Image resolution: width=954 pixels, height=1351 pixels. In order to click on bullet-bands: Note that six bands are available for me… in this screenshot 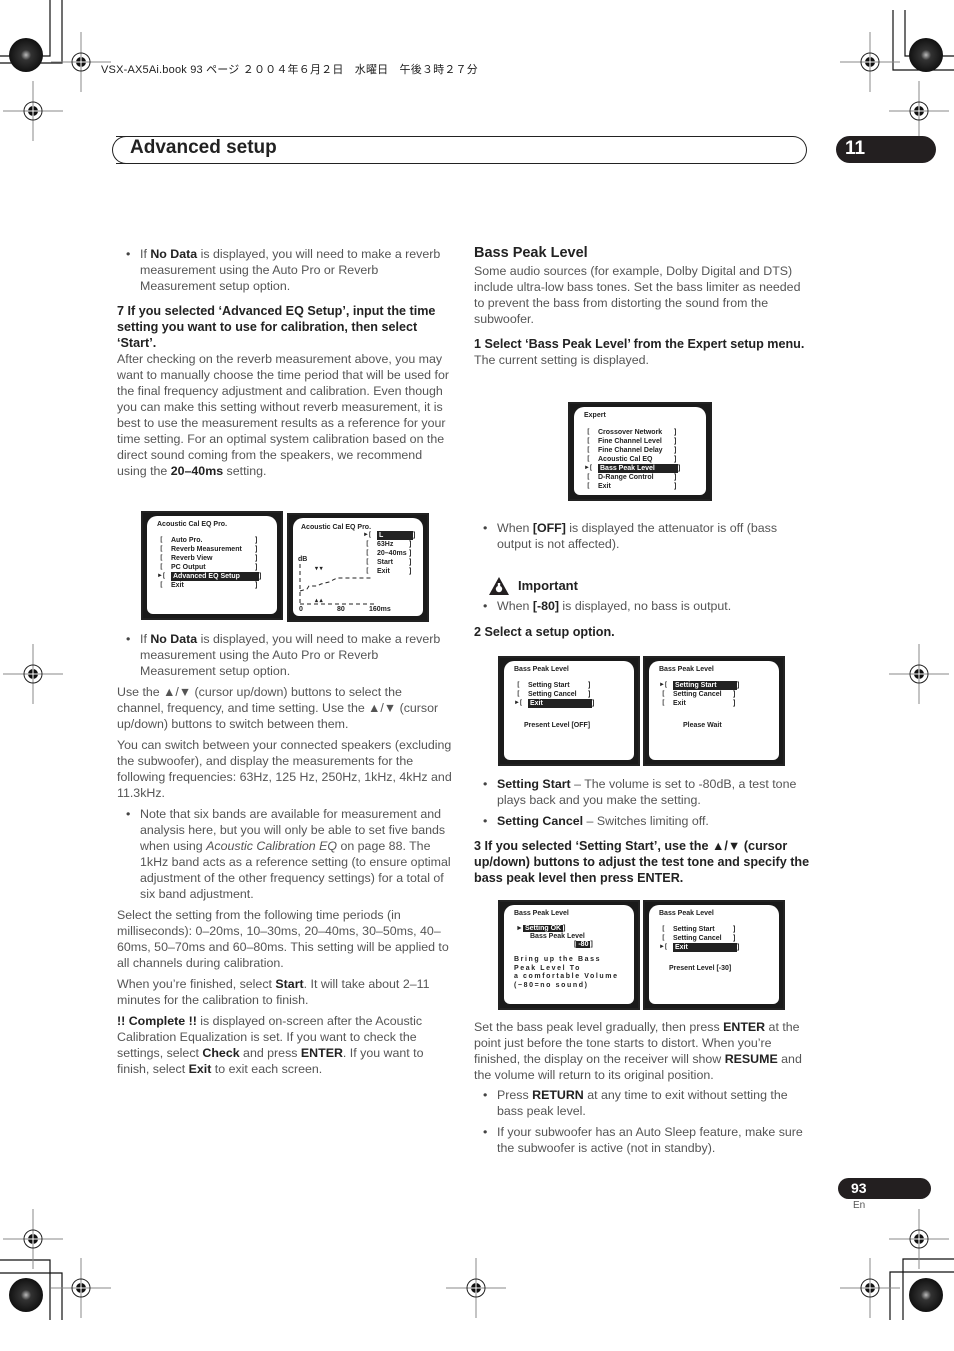, I will do `click(284, 854)`.